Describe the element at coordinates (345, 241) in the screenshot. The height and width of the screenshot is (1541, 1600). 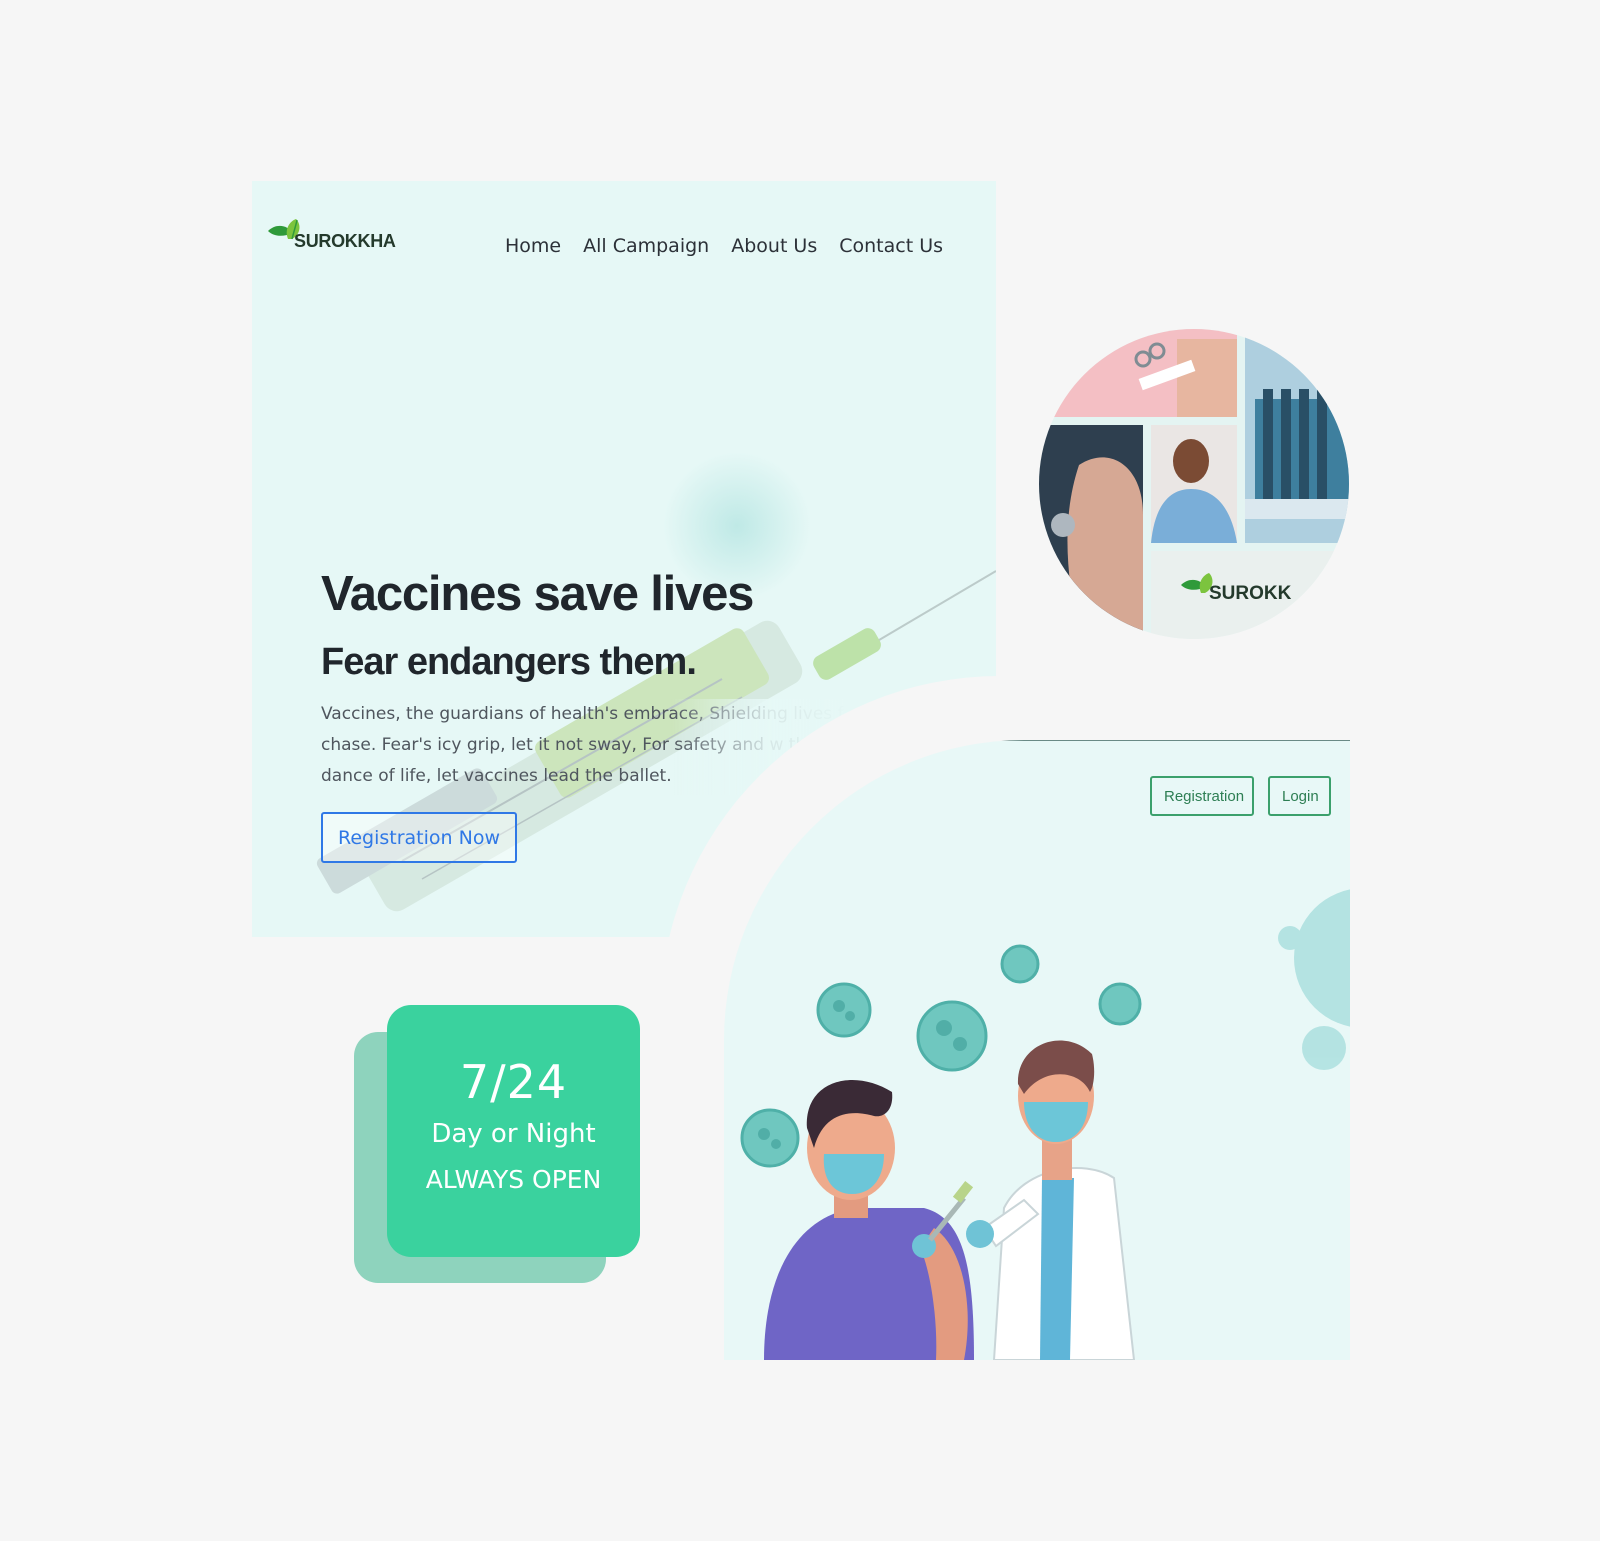
I see `brand-name: SUROKKHA` at that location.